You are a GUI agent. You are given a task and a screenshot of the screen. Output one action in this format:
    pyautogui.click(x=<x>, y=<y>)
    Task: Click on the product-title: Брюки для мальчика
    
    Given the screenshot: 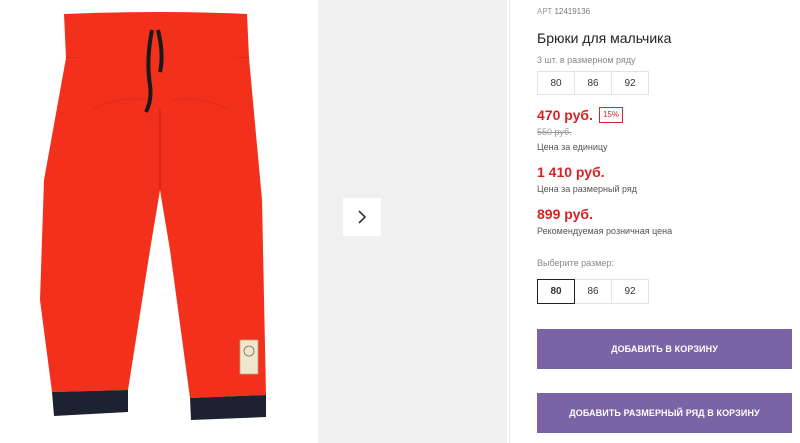 What is the action you would take?
    pyautogui.click(x=604, y=38)
    